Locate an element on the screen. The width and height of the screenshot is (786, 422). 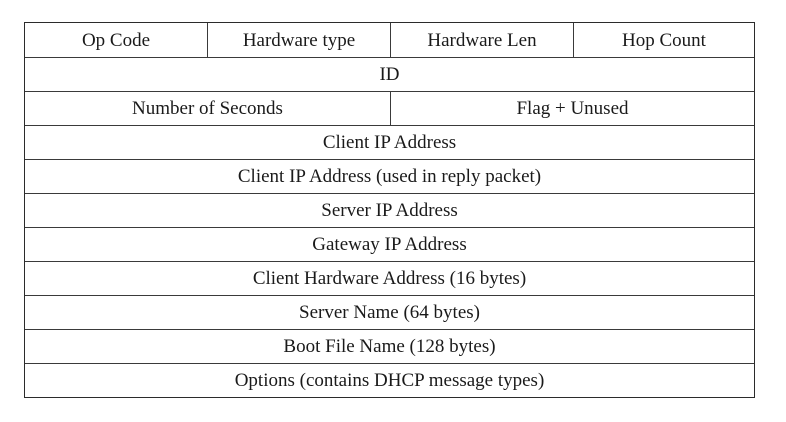
packet-row-options: Options (contains DHCP message types) is located at coordinates (389, 380).